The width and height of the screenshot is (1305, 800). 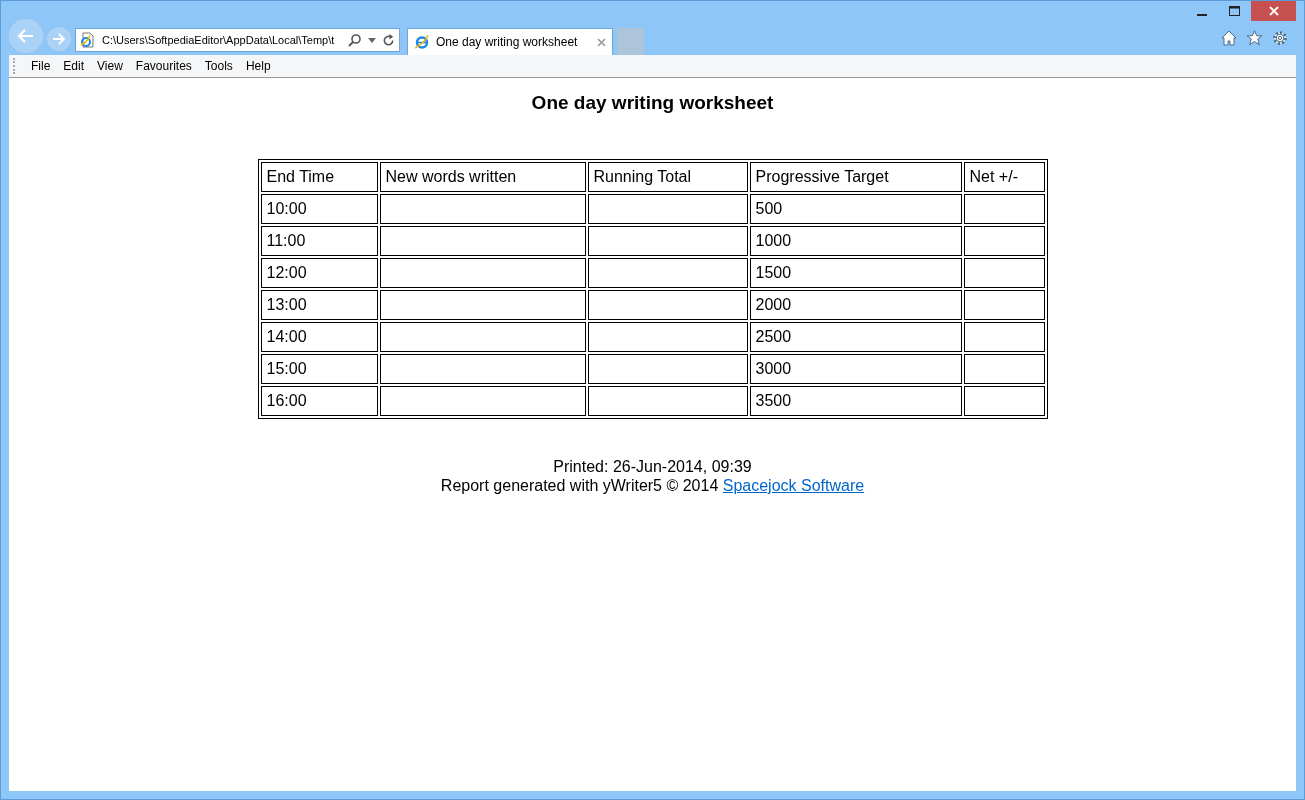 I want to click on menu-item: Help, so click(x=258, y=66).